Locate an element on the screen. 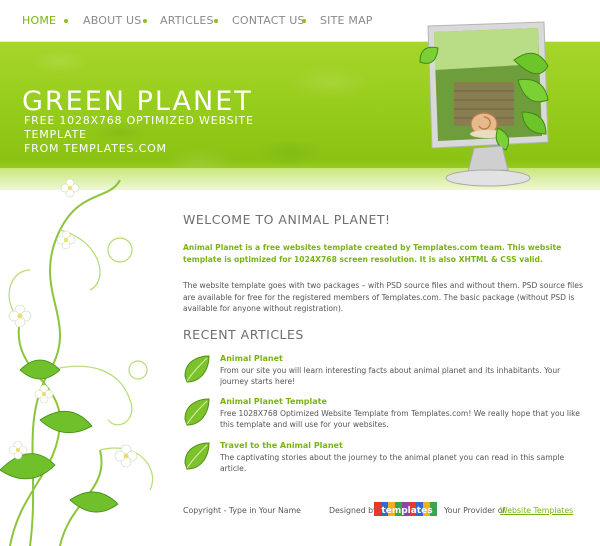 Image resolution: width=600 pixels, height=546 pixels. nav-home: HOME is located at coordinates (39, 20).